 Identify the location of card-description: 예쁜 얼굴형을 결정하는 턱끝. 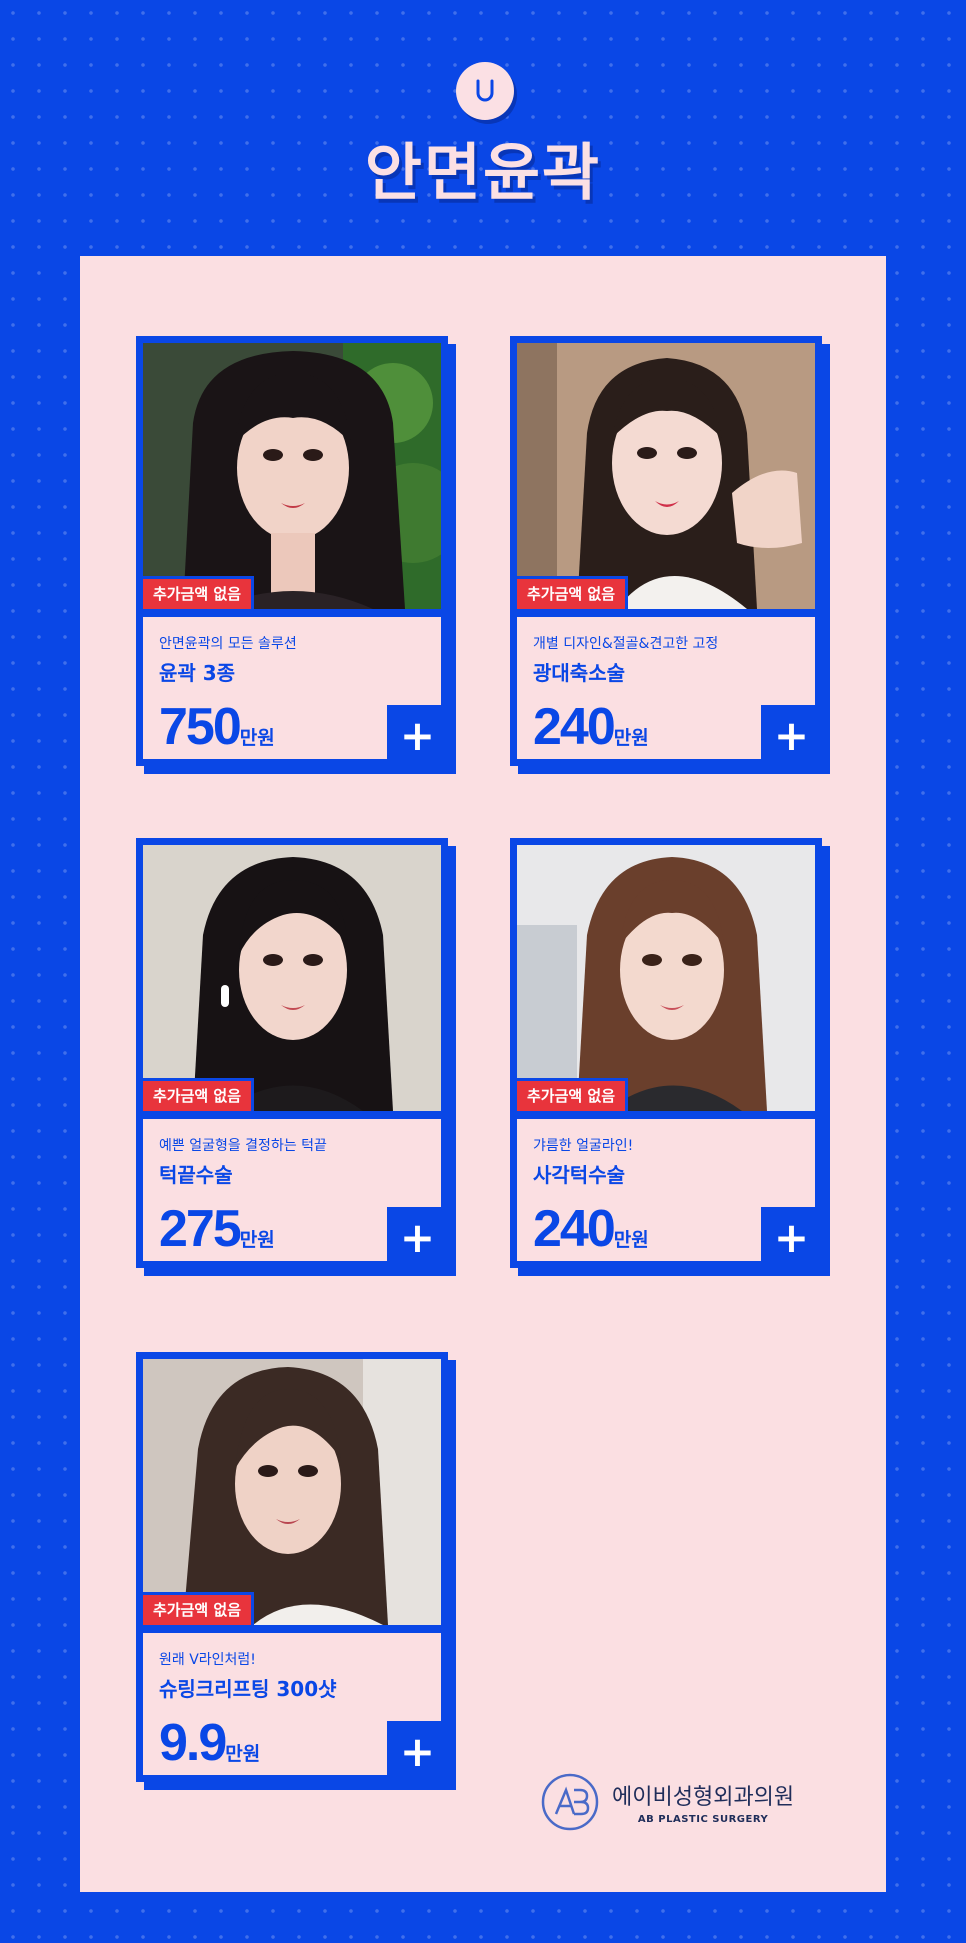
(243, 1146).